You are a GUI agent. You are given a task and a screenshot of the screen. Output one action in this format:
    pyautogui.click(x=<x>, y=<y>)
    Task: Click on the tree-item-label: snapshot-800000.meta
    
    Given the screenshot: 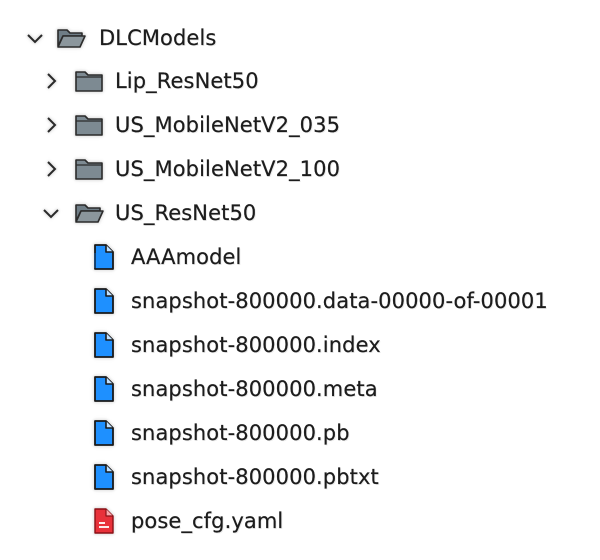 What is the action you would take?
    pyautogui.click(x=254, y=389)
    